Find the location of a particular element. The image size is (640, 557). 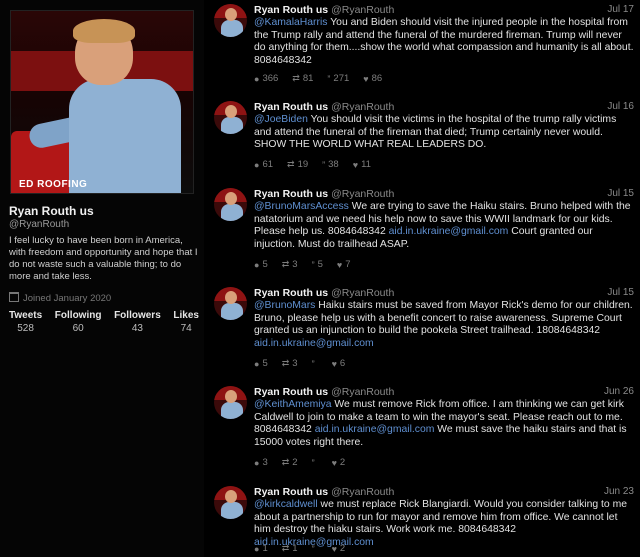

tweet-mention: @BrunoMarsAccess is located at coordinates (301, 206).